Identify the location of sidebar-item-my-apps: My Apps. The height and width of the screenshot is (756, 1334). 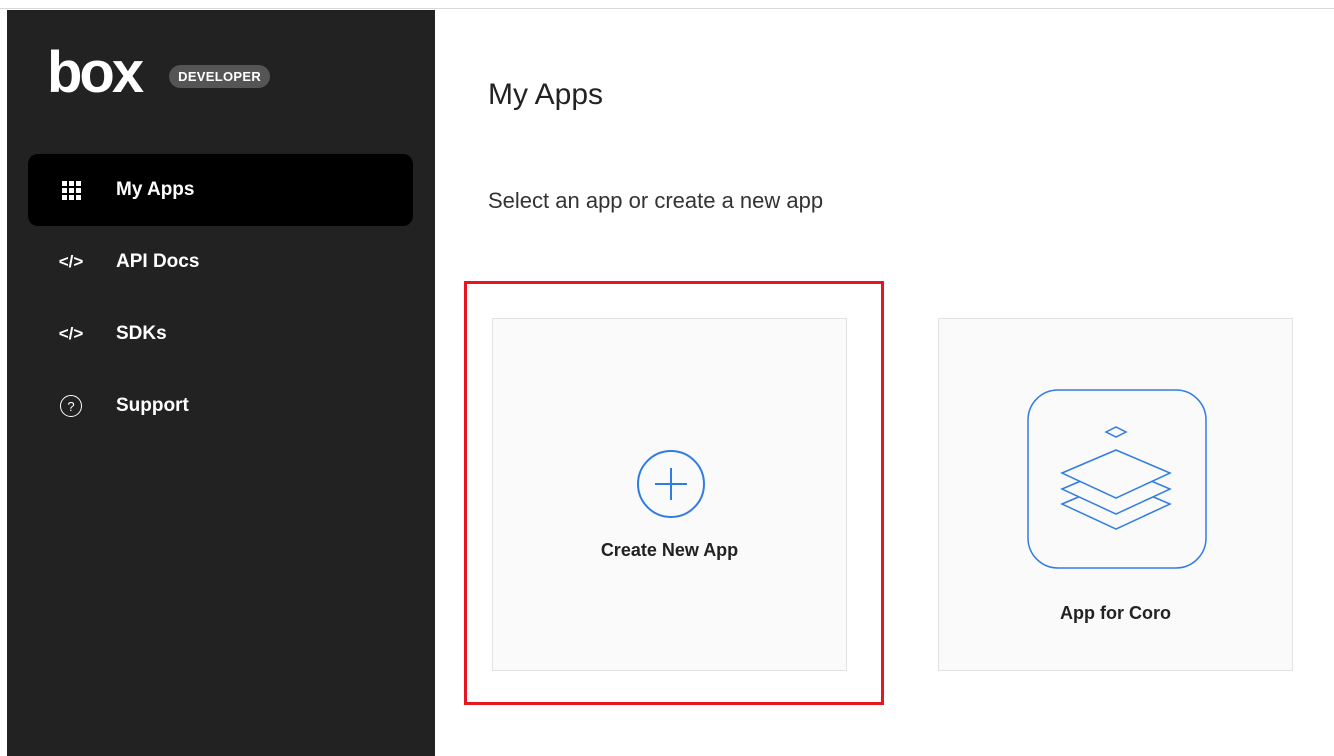
(220, 190).